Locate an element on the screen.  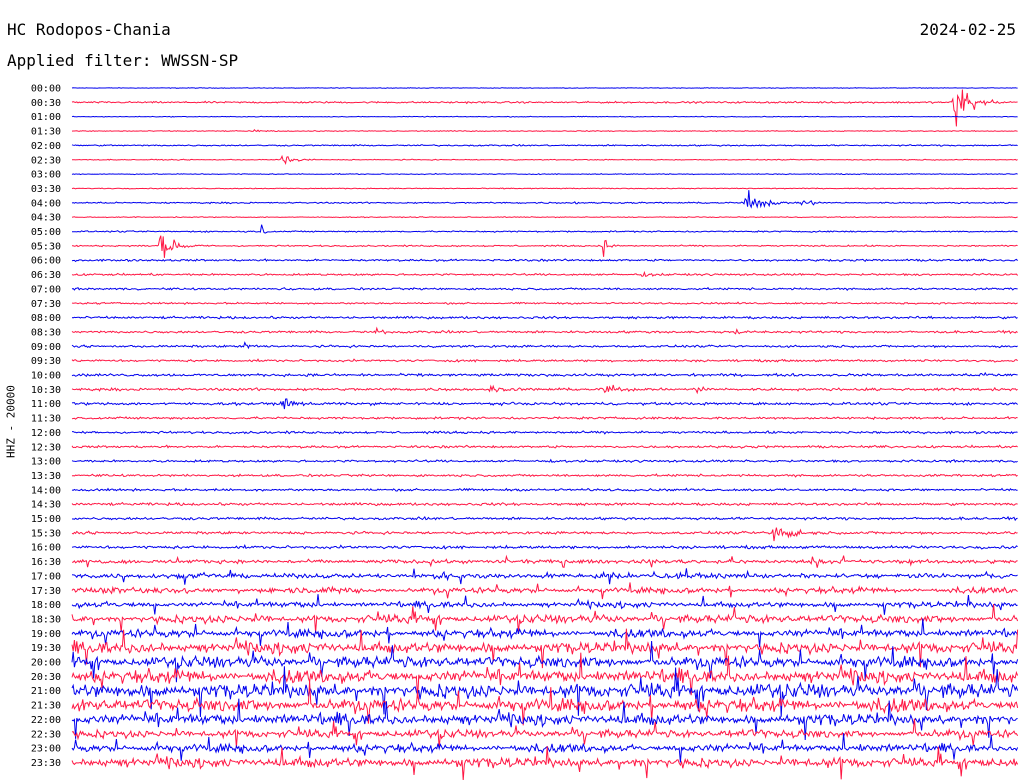
time-label: 08:00 is located at coordinates (46, 318).